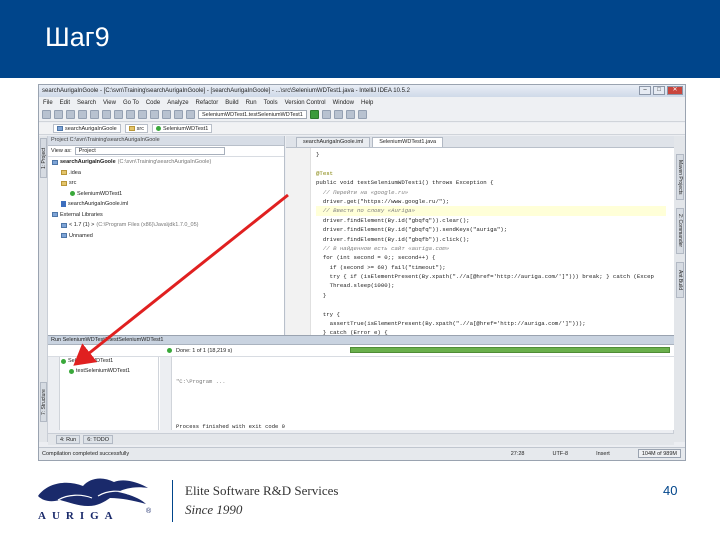  What do you see at coordinates (172, 501) in the screenshot?
I see `footer-divider` at bounding box center [172, 501].